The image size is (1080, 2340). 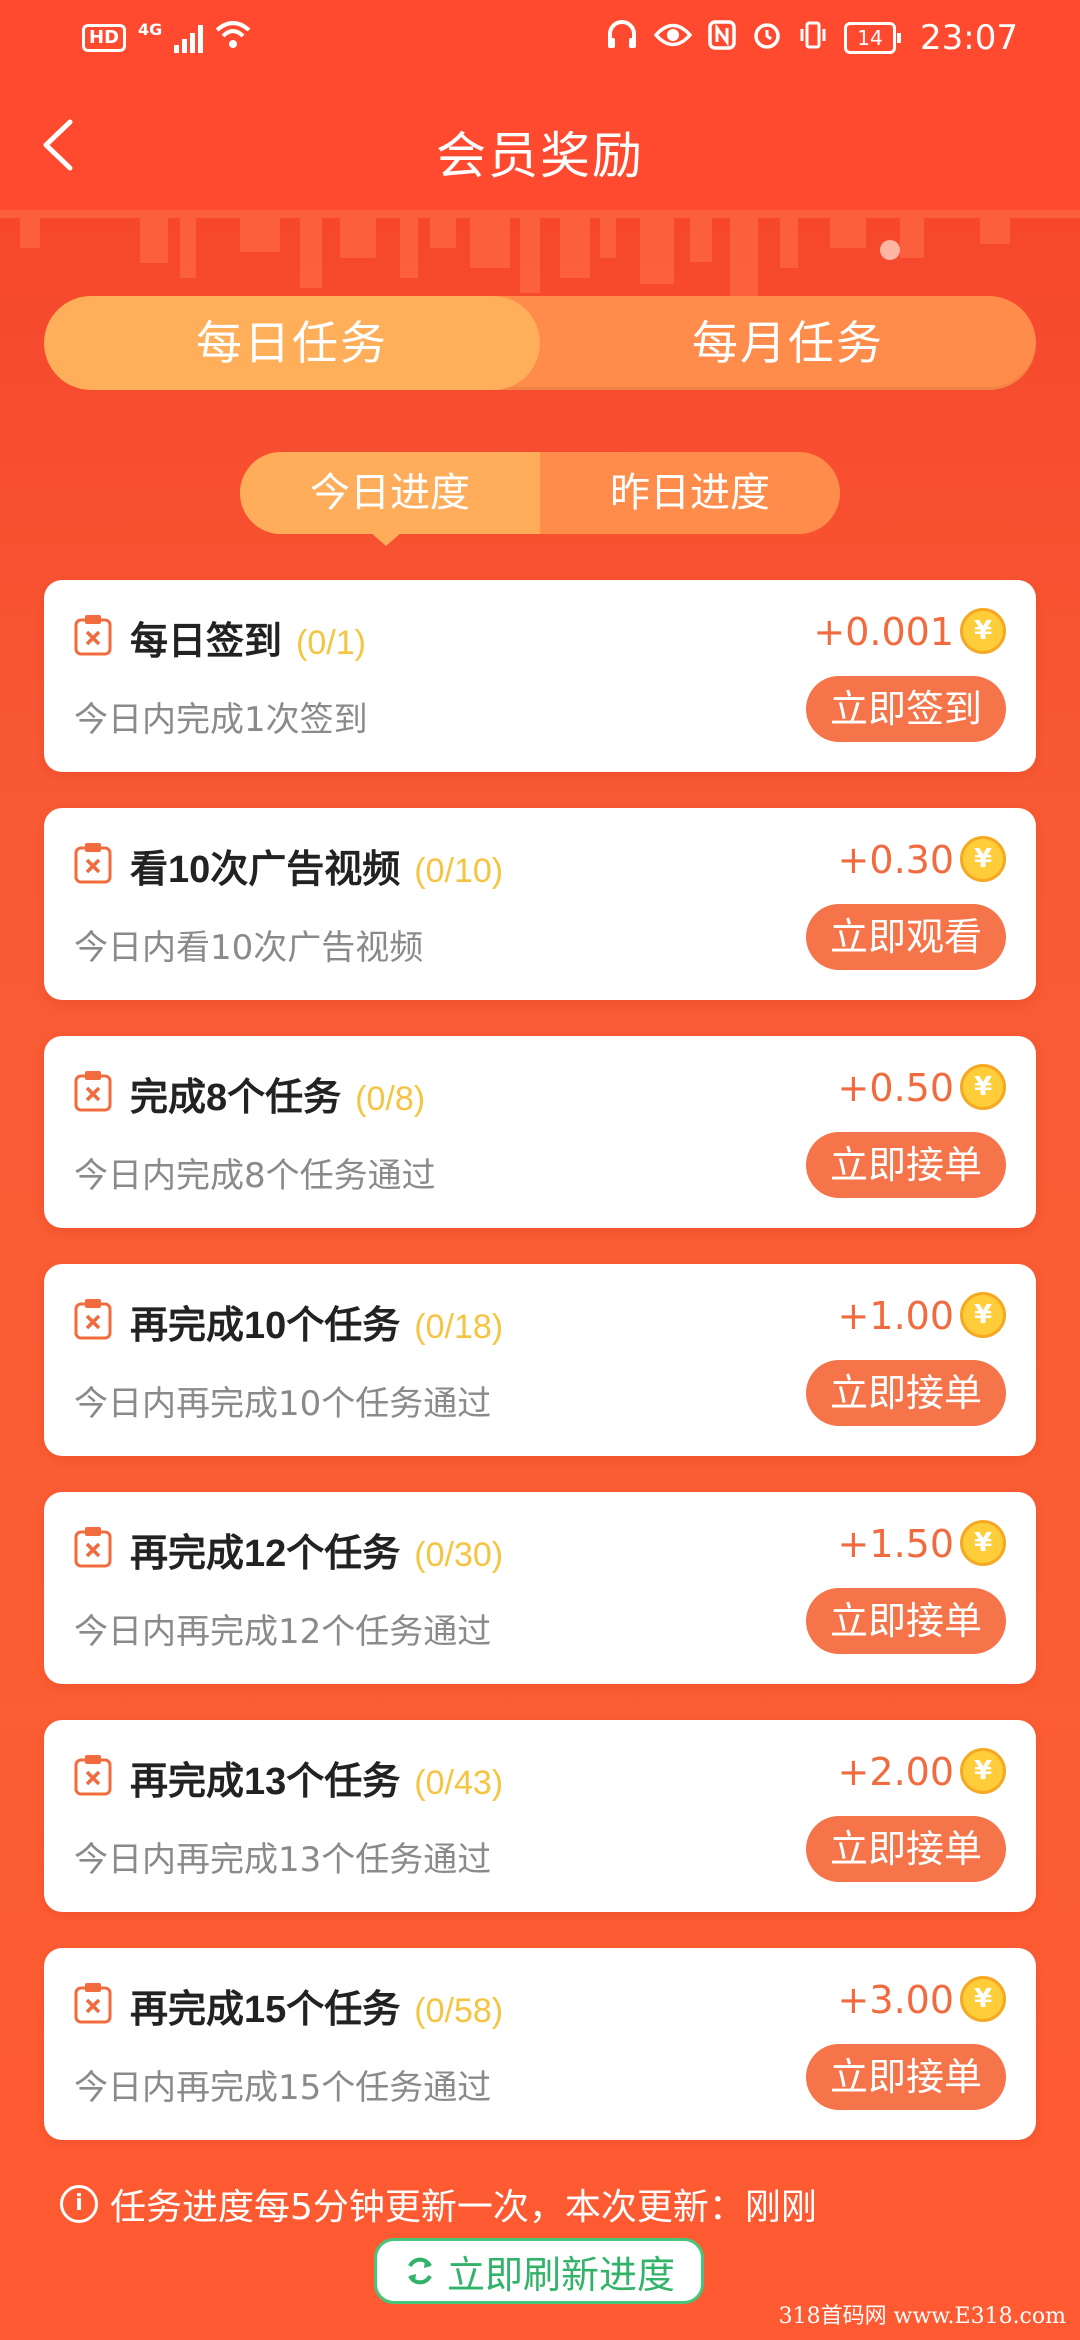 What do you see at coordinates (317, 1554) in the screenshot?
I see `task-title: 再完成12个任务 (0/30)` at bounding box center [317, 1554].